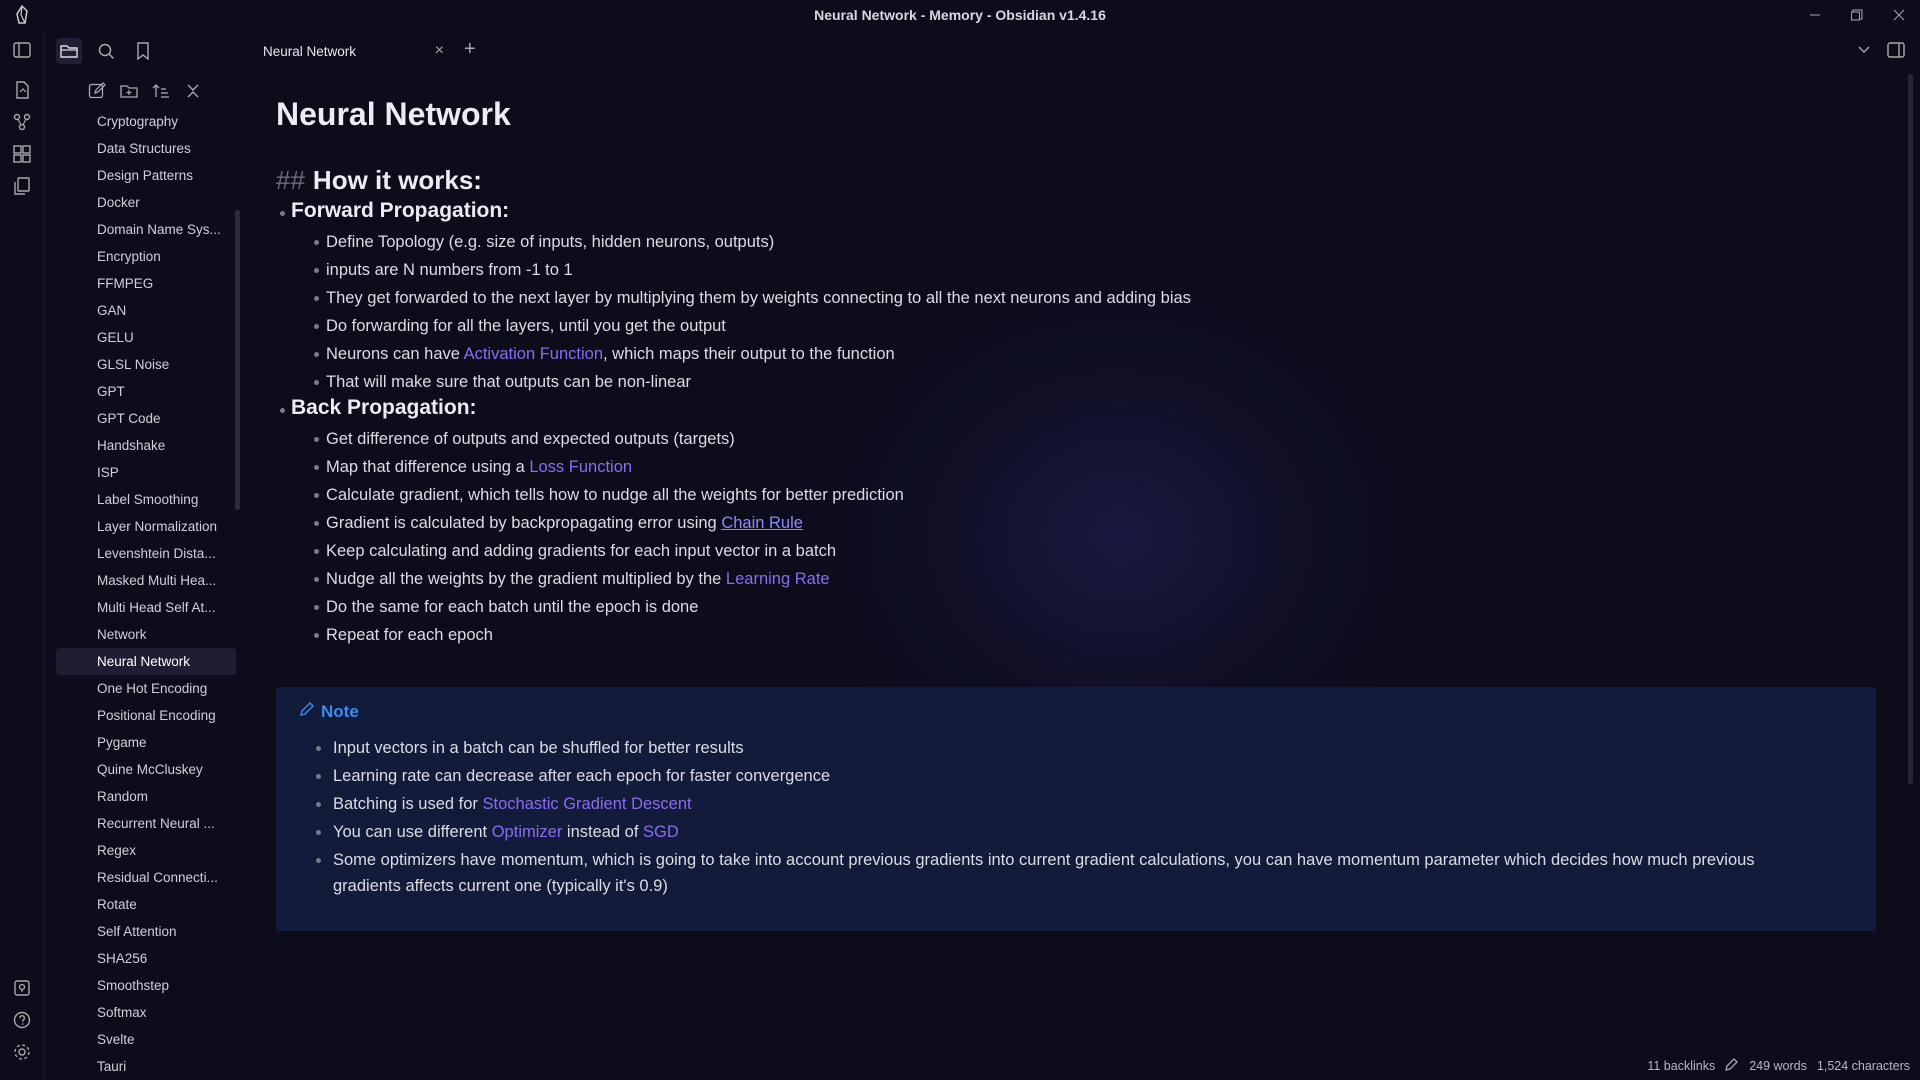  What do you see at coordinates (161, 91) in the screenshot?
I see `sort-icon` at bounding box center [161, 91].